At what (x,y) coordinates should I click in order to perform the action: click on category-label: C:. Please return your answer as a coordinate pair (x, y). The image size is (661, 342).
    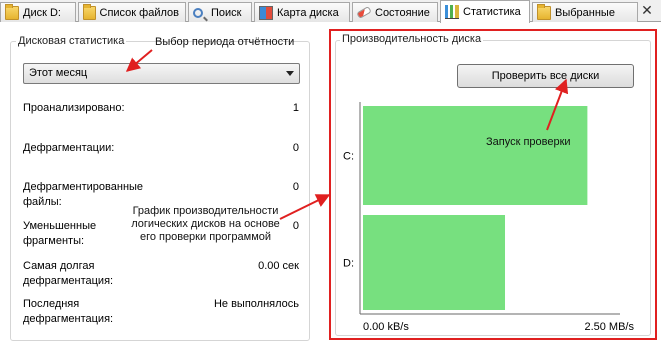
    Looking at the image, I should click on (348, 157).